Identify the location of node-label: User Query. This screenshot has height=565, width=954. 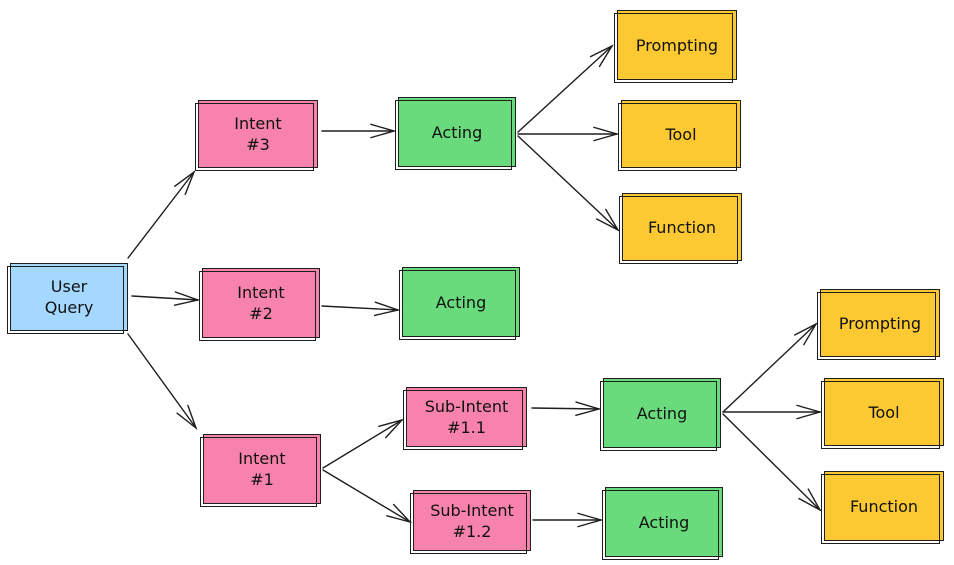
(69, 297).